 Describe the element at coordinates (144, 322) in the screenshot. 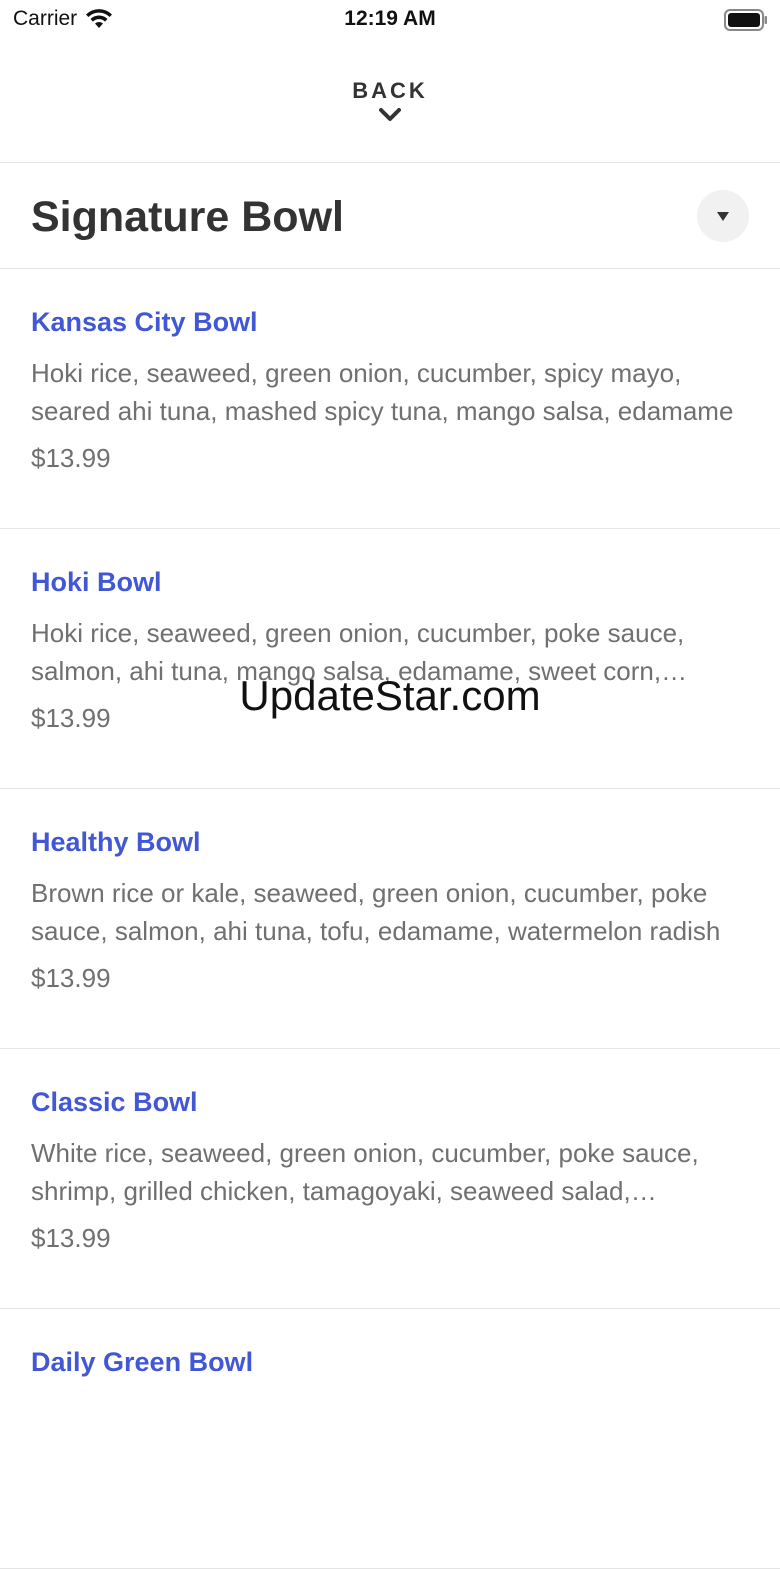

I see `menu-item-name: Kansas City Bowl` at that location.